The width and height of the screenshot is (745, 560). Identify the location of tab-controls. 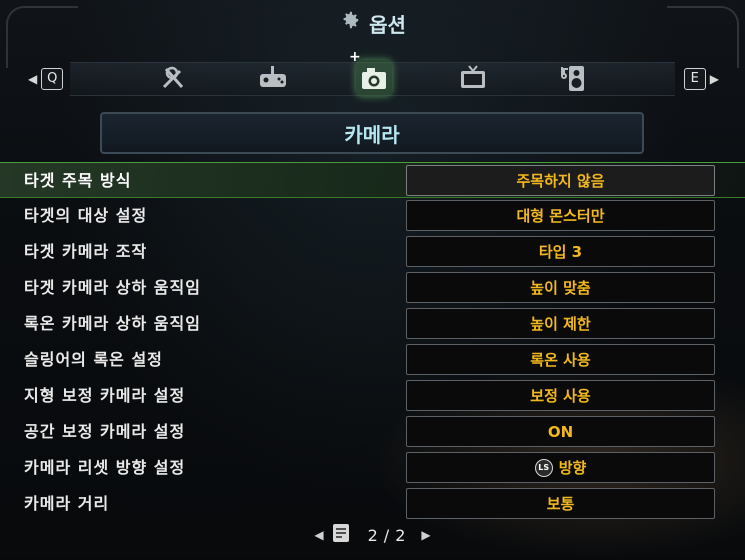
(273, 78).